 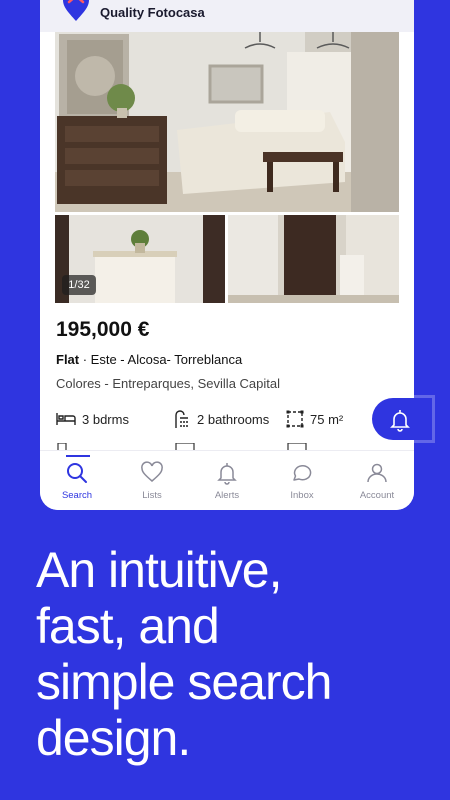 What do you see at coordinates (68, 359) in the screenshot?
I see `listing-type: Flat` at bounding box center [68, 359].